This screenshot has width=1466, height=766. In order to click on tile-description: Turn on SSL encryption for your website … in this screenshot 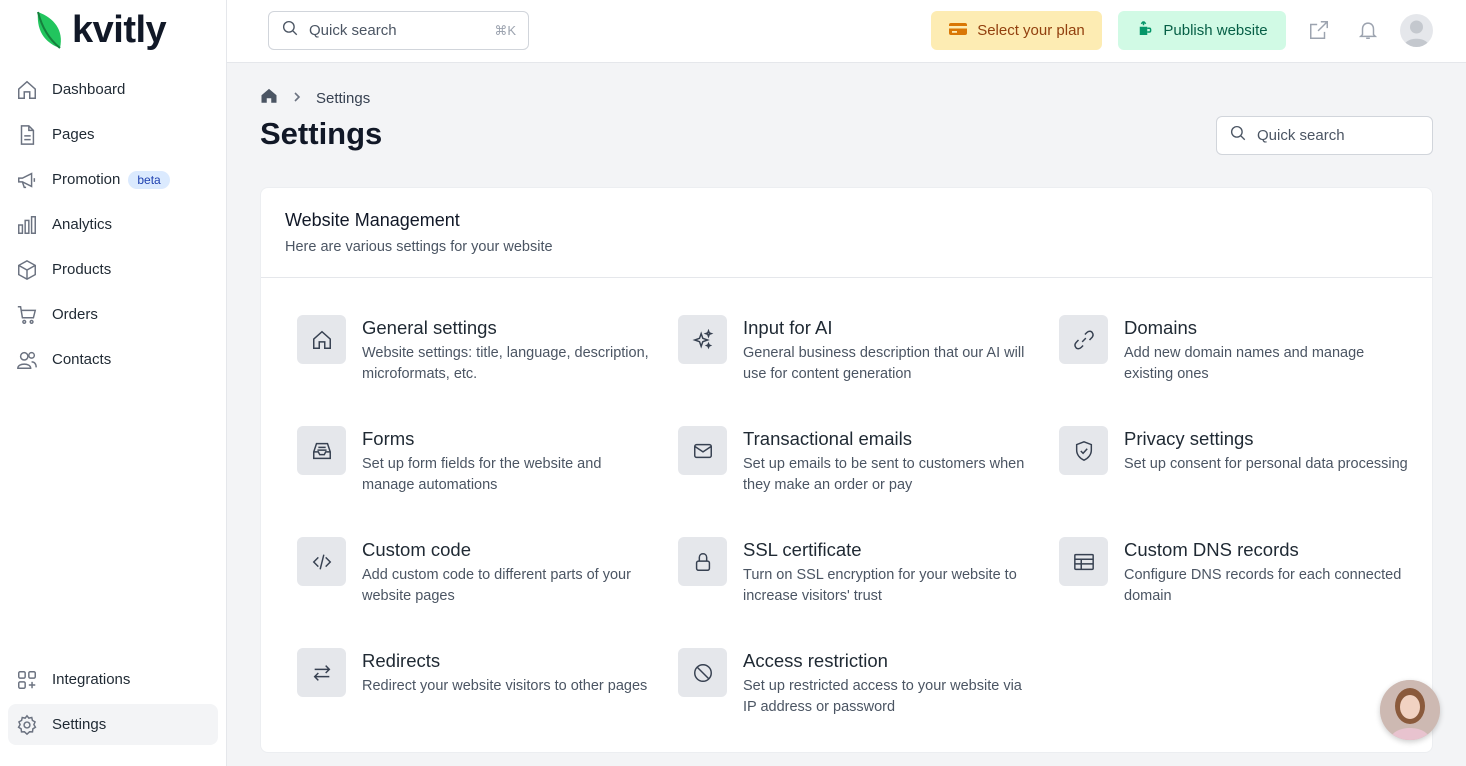, I will do `click(880, 585)`.